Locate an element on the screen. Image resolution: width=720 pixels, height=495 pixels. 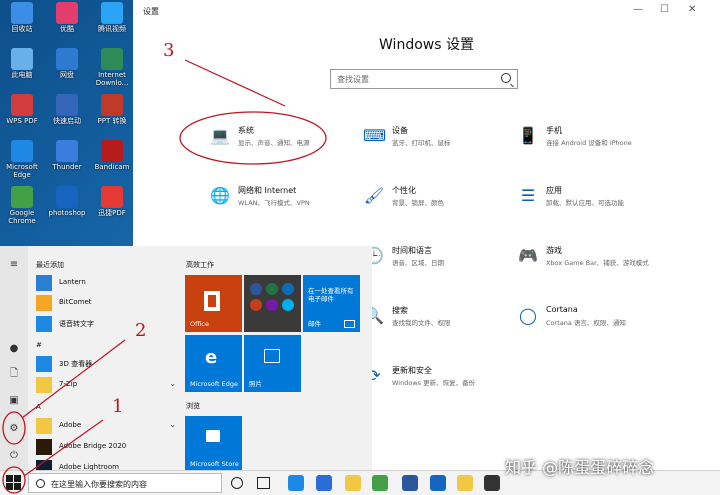
annotation-number-2: 2 is located at coordinates (141, 330).